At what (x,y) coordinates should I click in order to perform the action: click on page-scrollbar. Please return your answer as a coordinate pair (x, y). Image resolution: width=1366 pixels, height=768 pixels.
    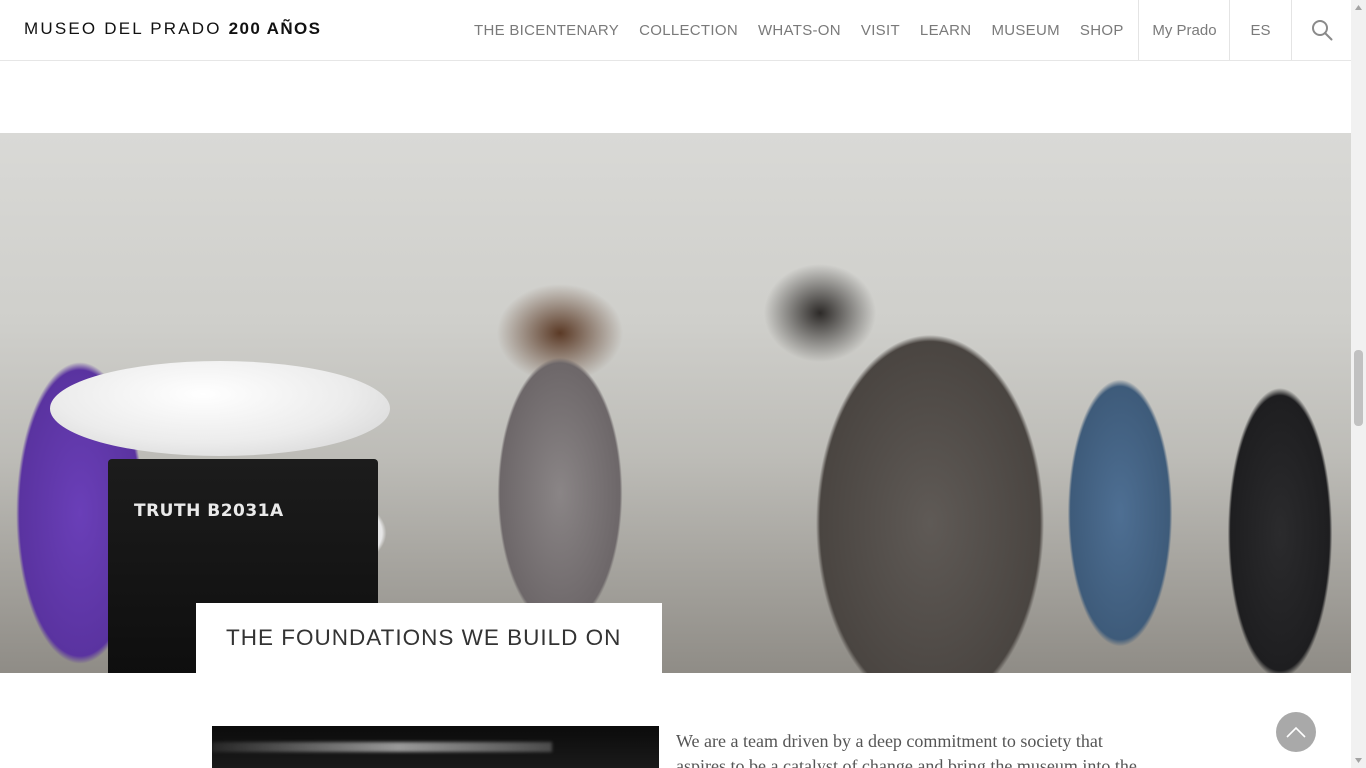
    Looking at the image, I should click on (1358, 384).